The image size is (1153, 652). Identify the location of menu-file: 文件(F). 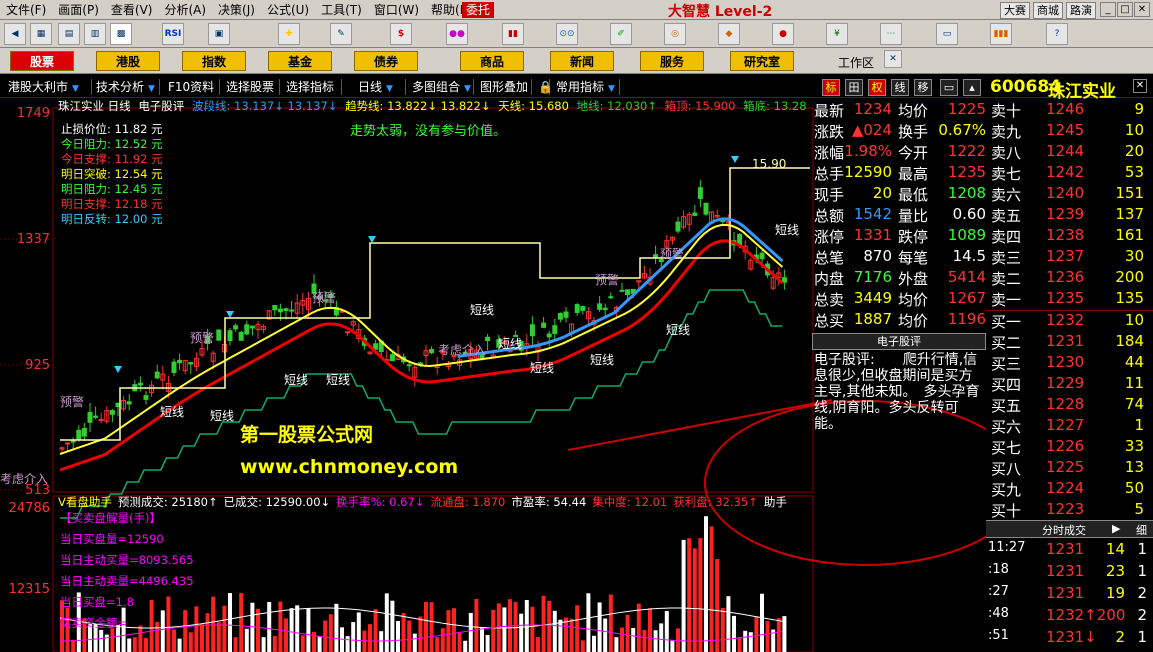
(26, 10).